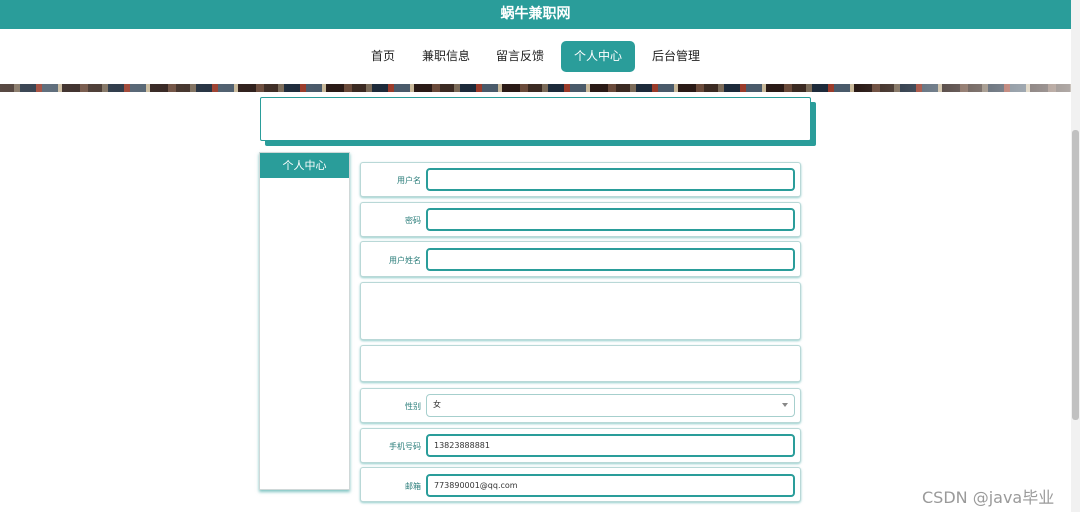  What do you see at coordinates (520, 56) in the screenshot?
I see `nav-item-feedback: 留言反馈` at bounding box center [520, 56].